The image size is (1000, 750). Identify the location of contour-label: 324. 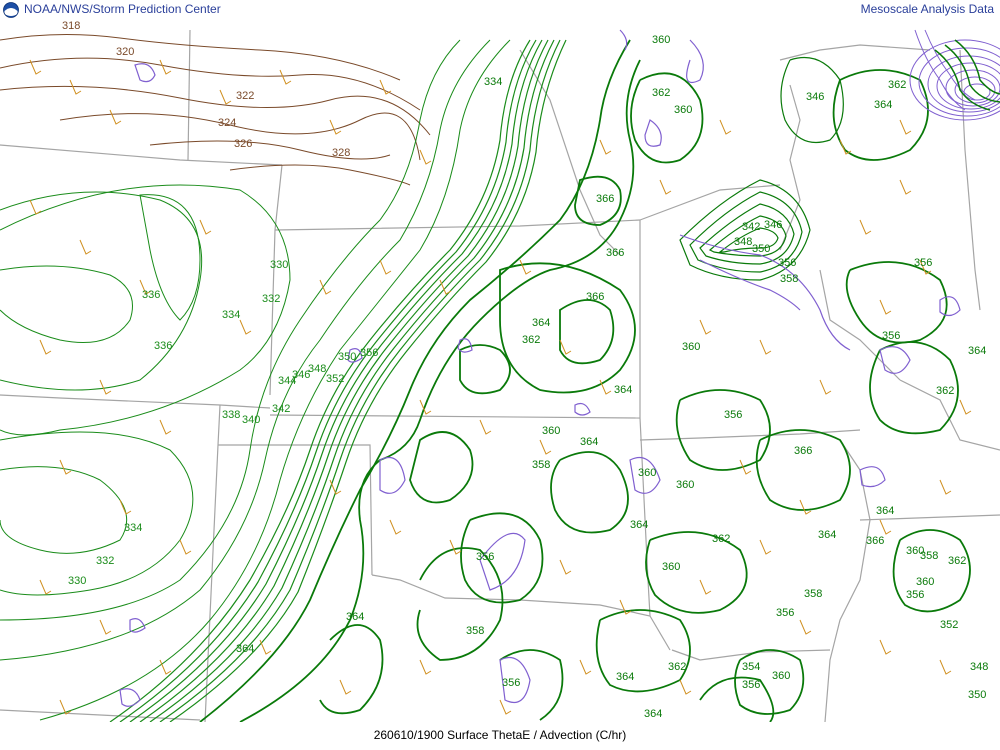
(227, 123).